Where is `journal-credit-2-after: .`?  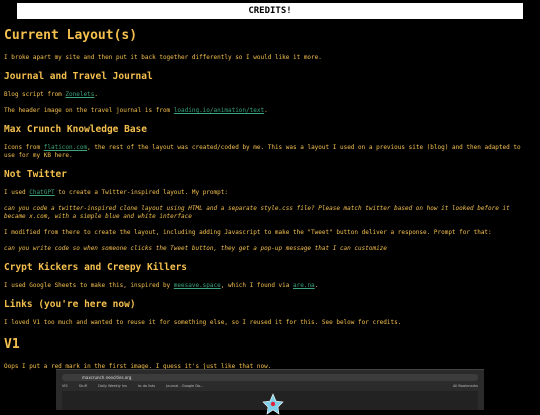
journal-credit-2-after: . is located at coordinates (266, 110).